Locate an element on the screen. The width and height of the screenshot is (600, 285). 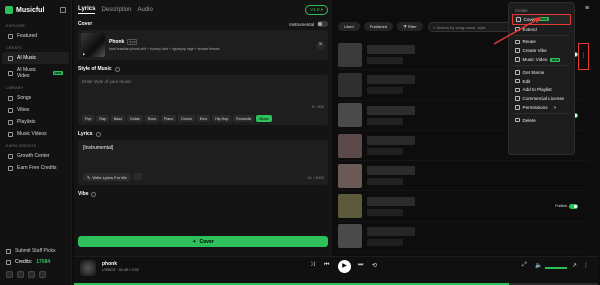
next-icon: ⏭ is located at coordinates (360, 265).